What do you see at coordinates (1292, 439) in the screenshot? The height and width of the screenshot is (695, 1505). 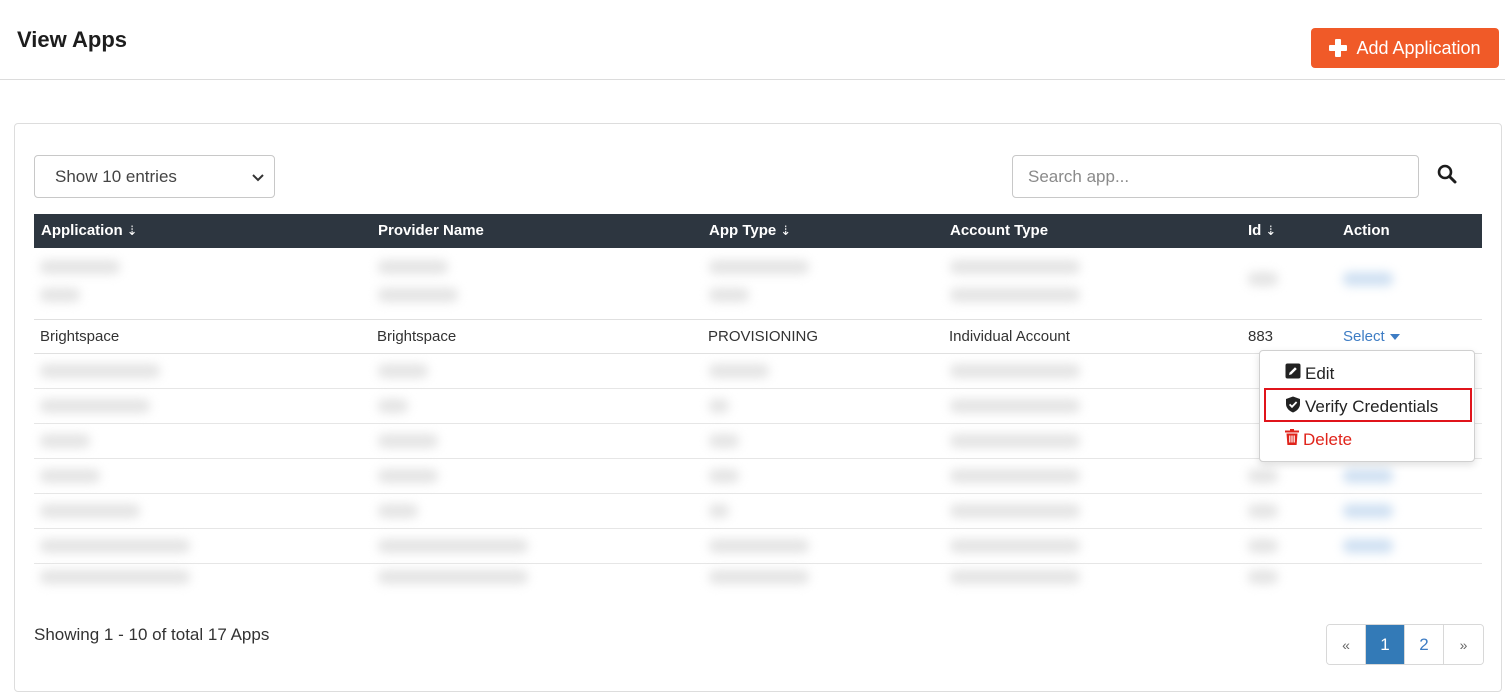 I see `trash-icon` at bounding box center [1292, 439].